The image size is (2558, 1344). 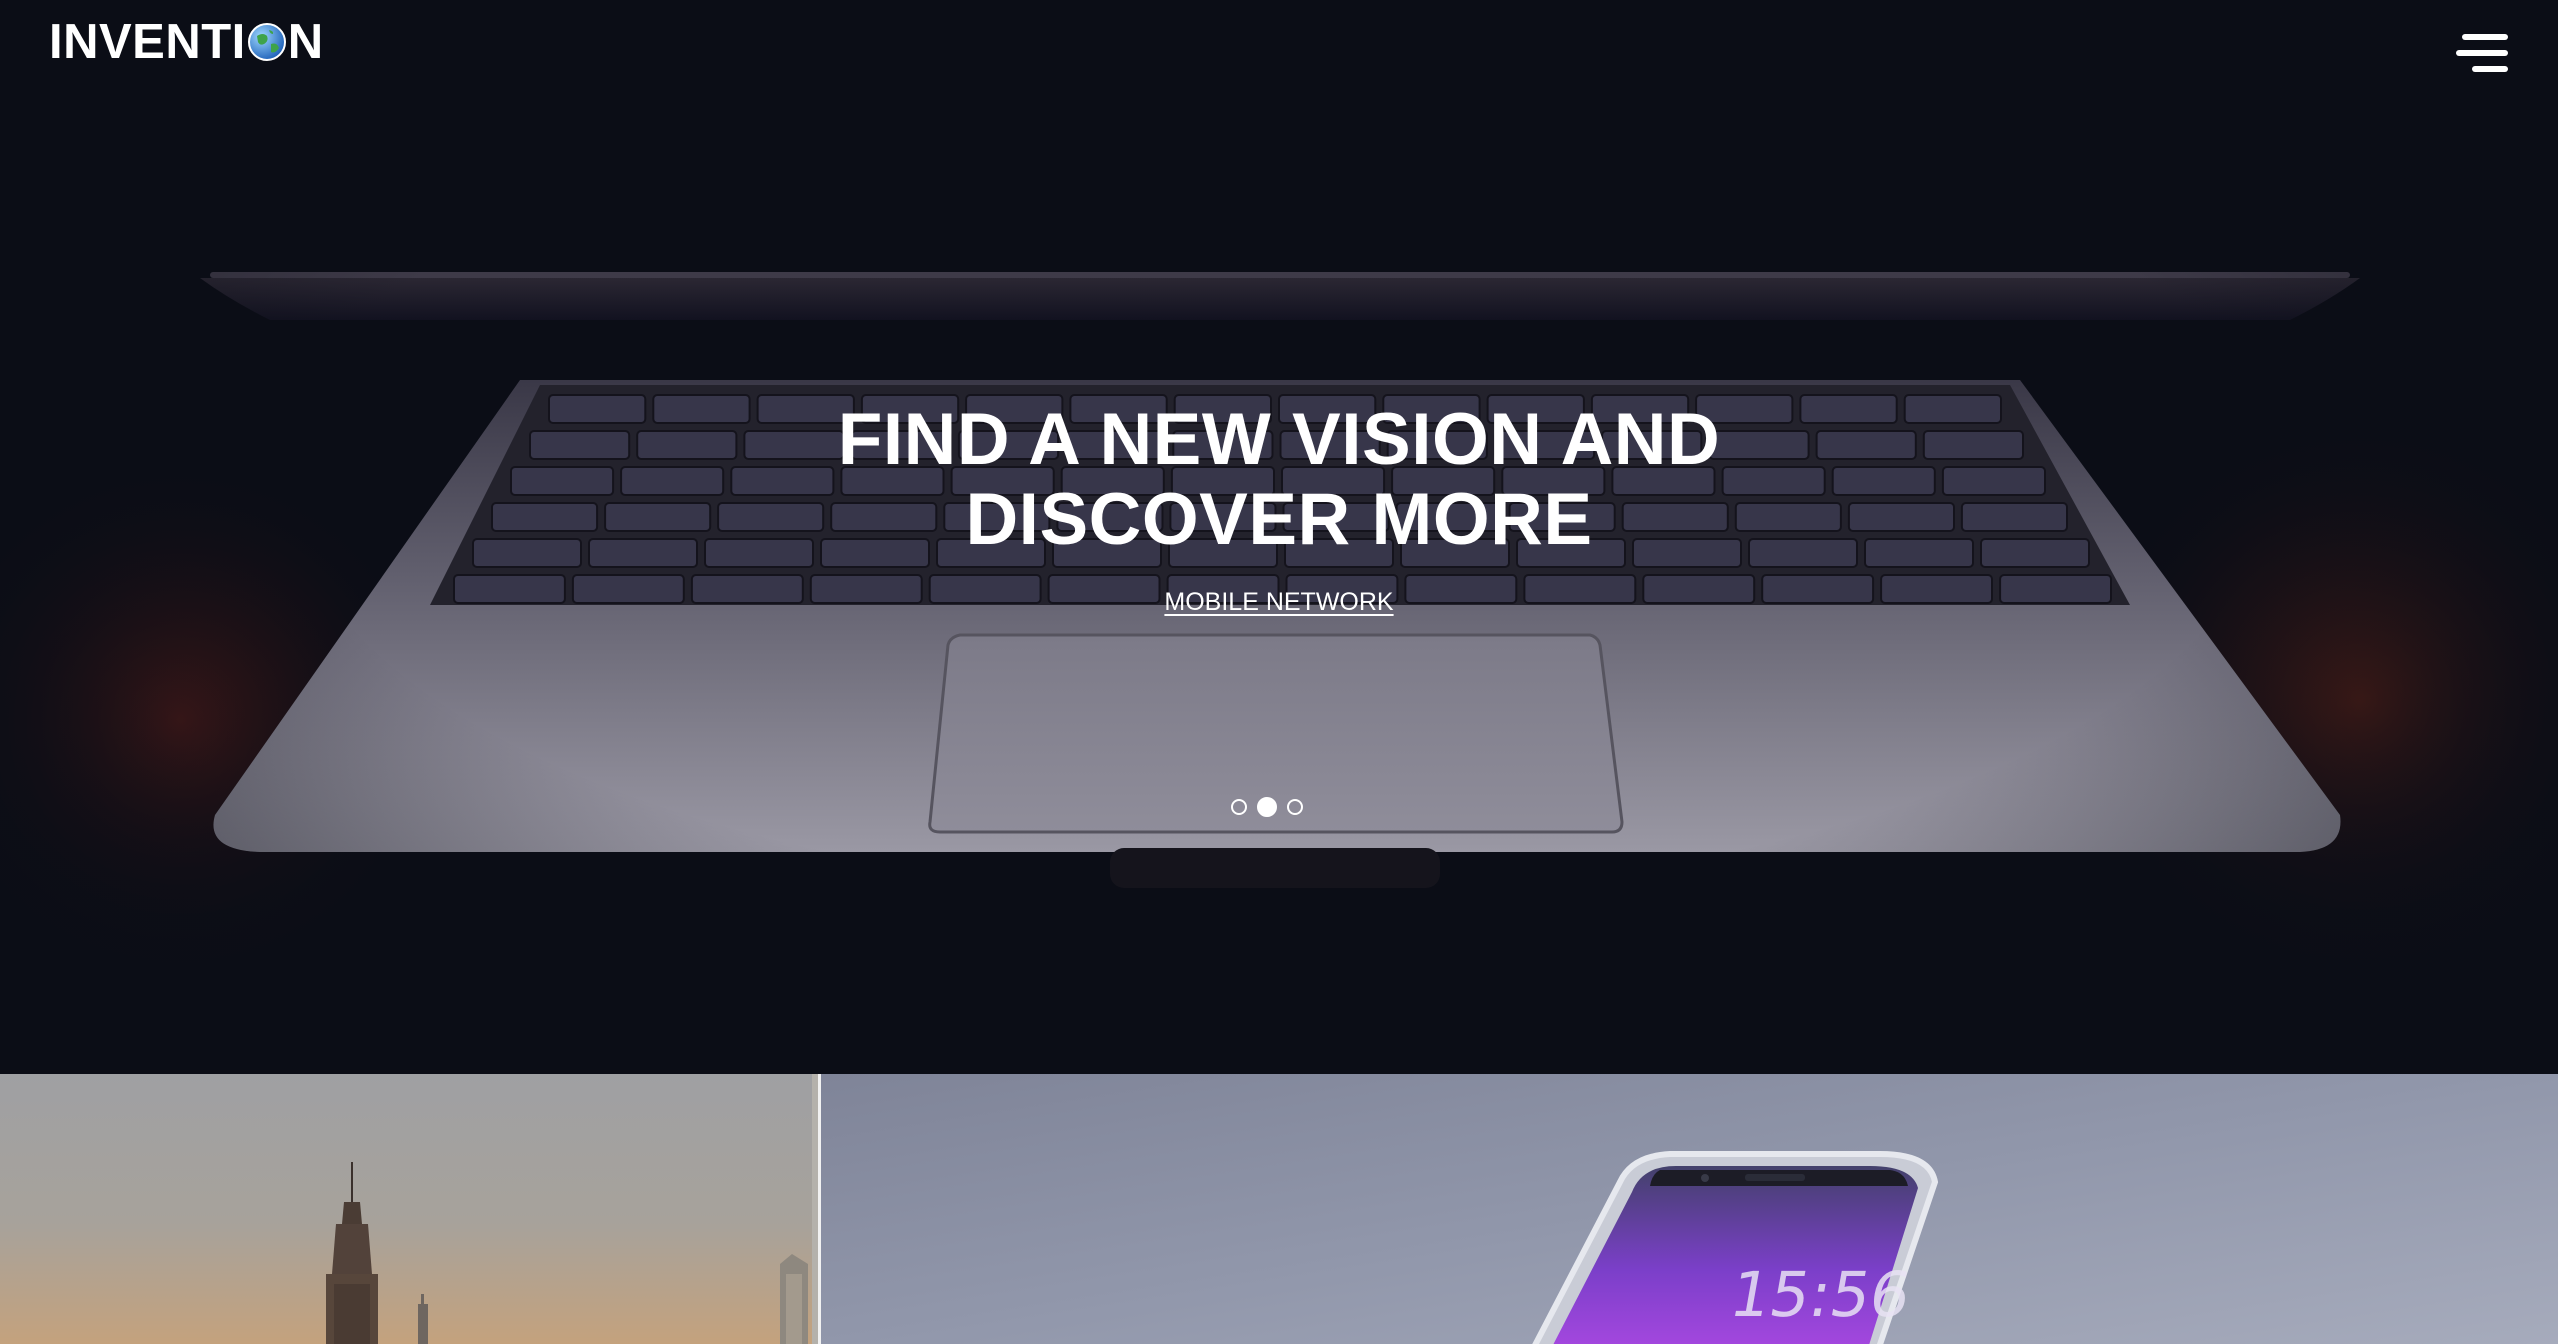 I want to click on city-skyline-photo, so click(x=410, y=1209).